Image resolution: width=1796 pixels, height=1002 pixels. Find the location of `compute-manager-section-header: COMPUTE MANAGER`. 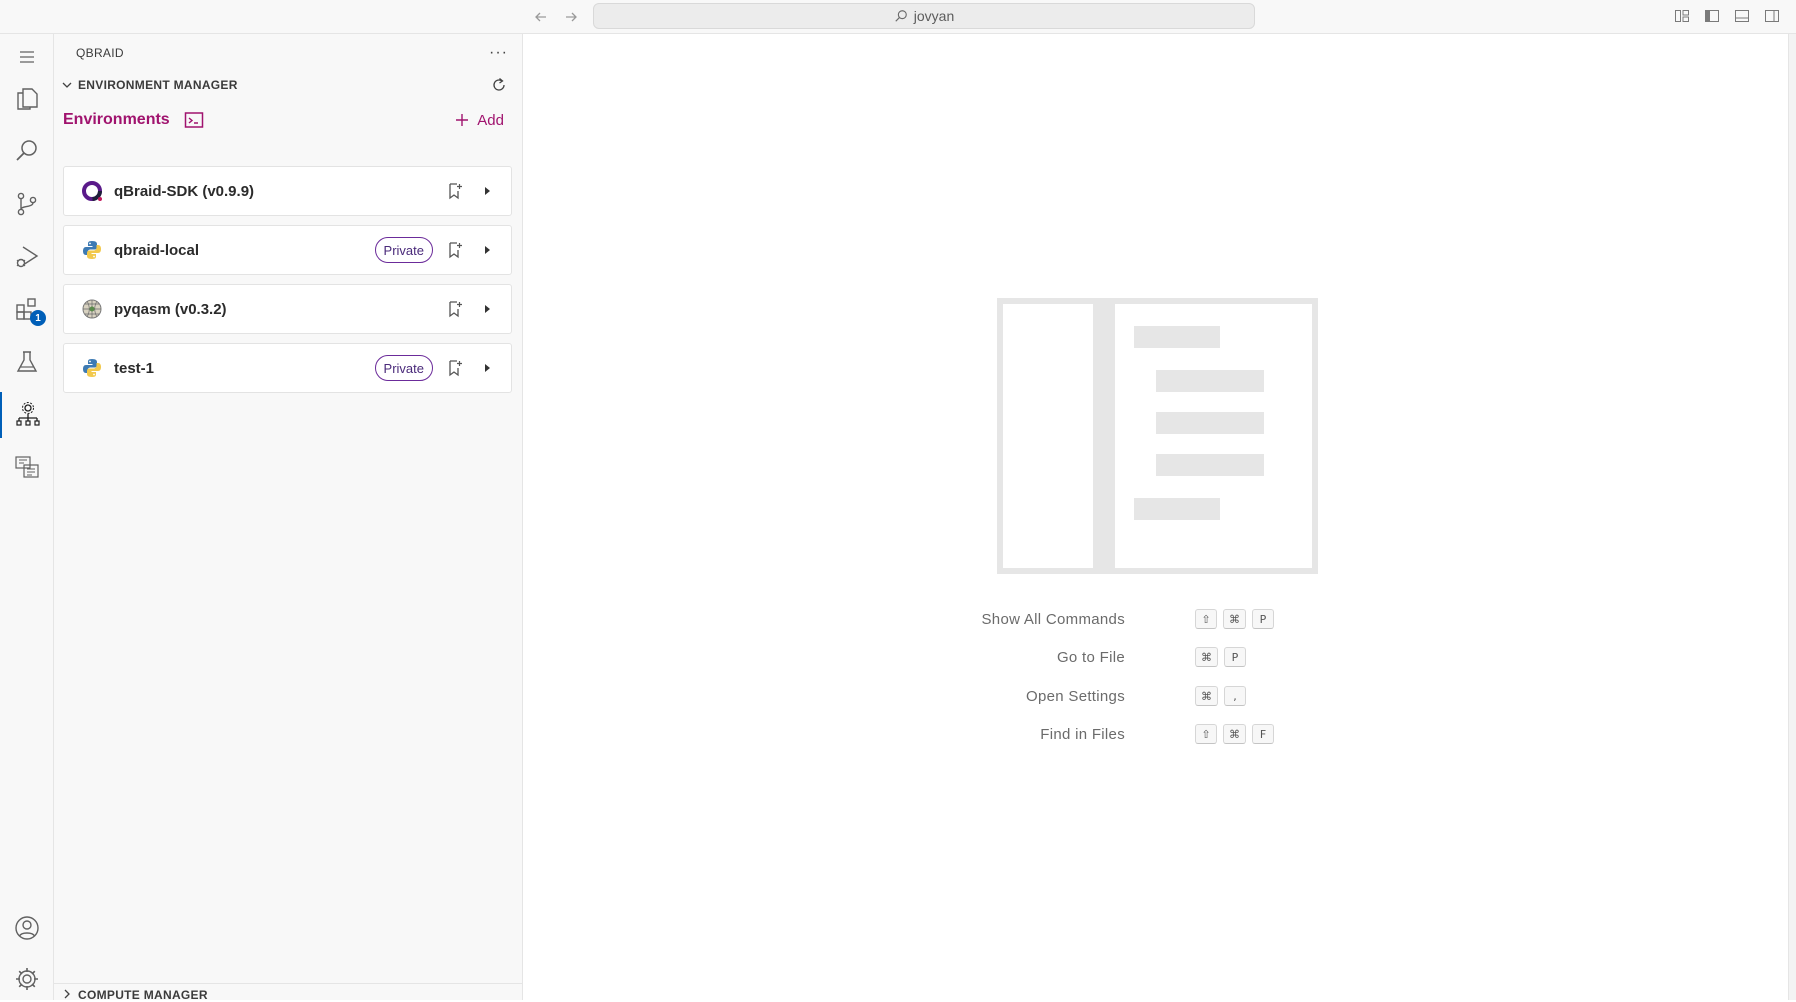

compute-manager-section-header: COMPUTE MANAGER is located at coordinates (288, 991).